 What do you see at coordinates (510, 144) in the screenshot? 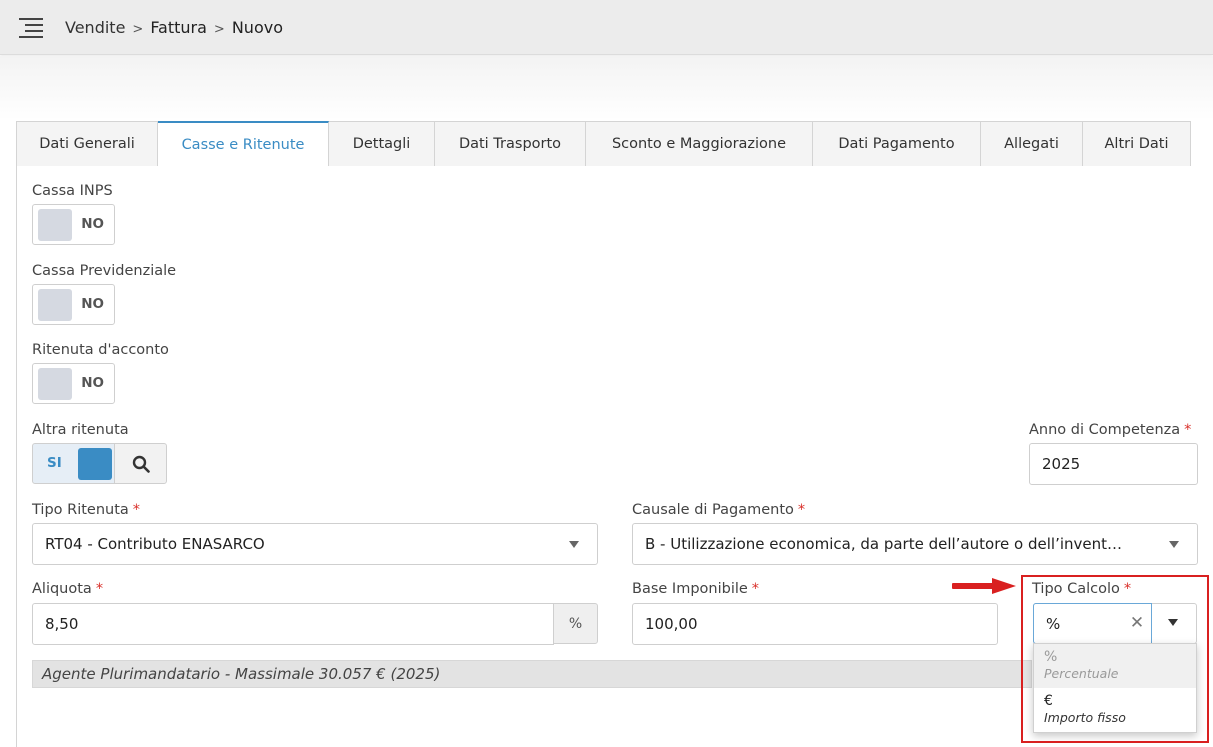
I see `tab-dati-trasporto: Dati Trasporto` at bounding box center [510, 144].